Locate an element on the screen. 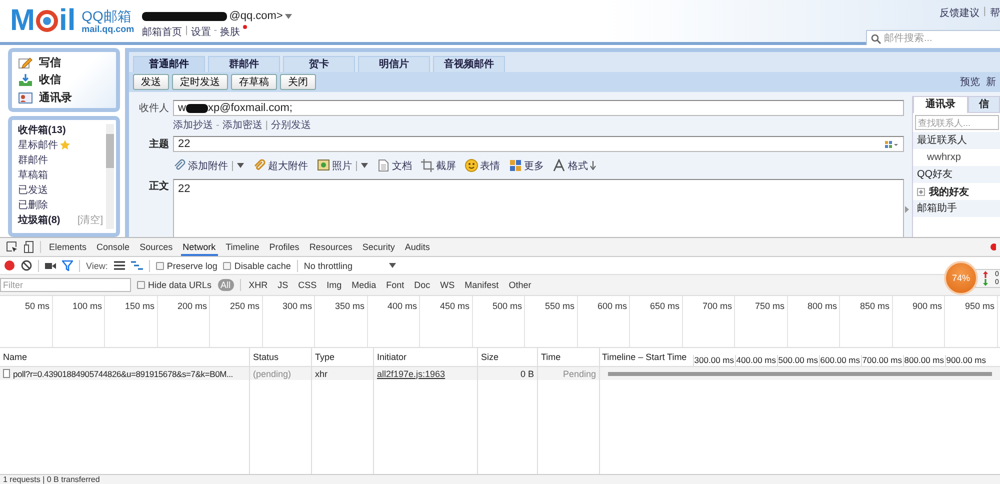 The image size is (1000, 484). scrollbar is located at coordinates (110, 176).